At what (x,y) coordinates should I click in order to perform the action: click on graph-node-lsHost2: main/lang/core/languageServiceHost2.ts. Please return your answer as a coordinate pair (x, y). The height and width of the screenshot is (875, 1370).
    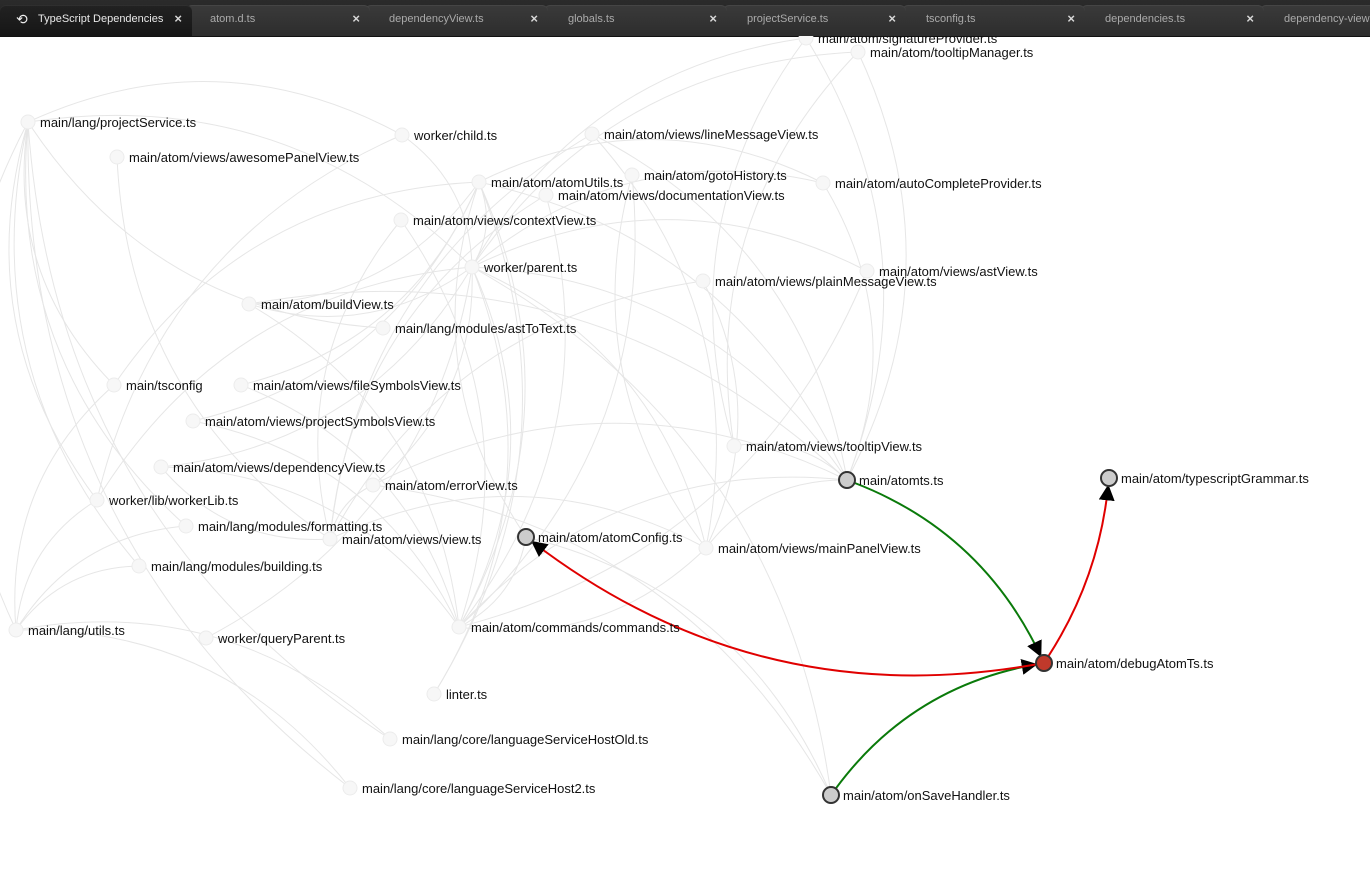
    Looking at the image, I should click on (469, 788).